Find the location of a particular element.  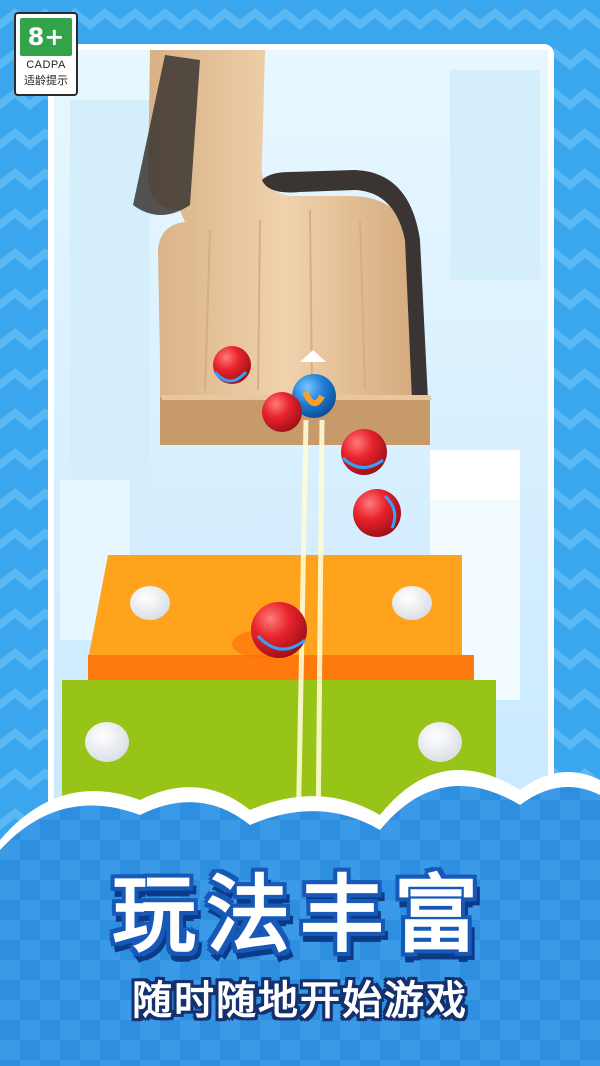

headline-sub-wrap: 随时随地开始游戏 is located at coordinates (300, 997).